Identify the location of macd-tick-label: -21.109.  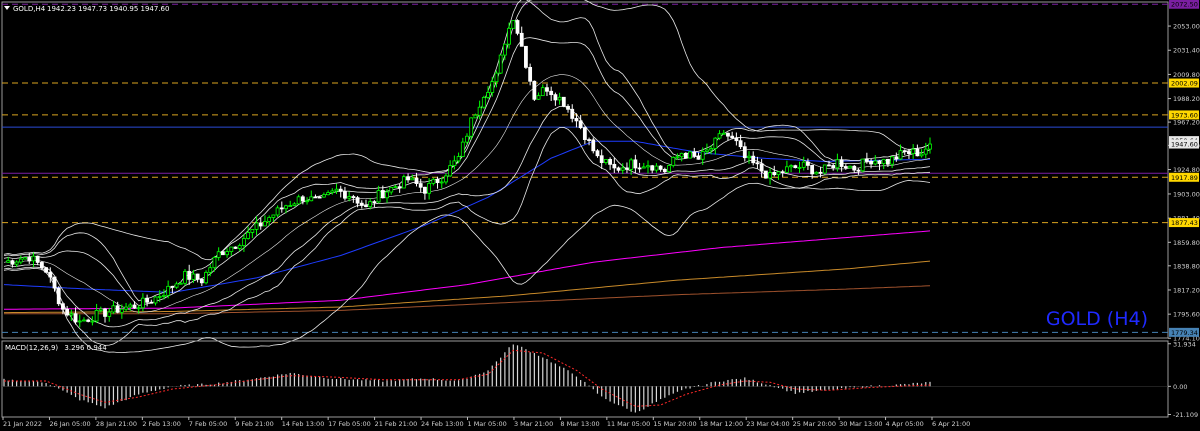
(1185, 415).